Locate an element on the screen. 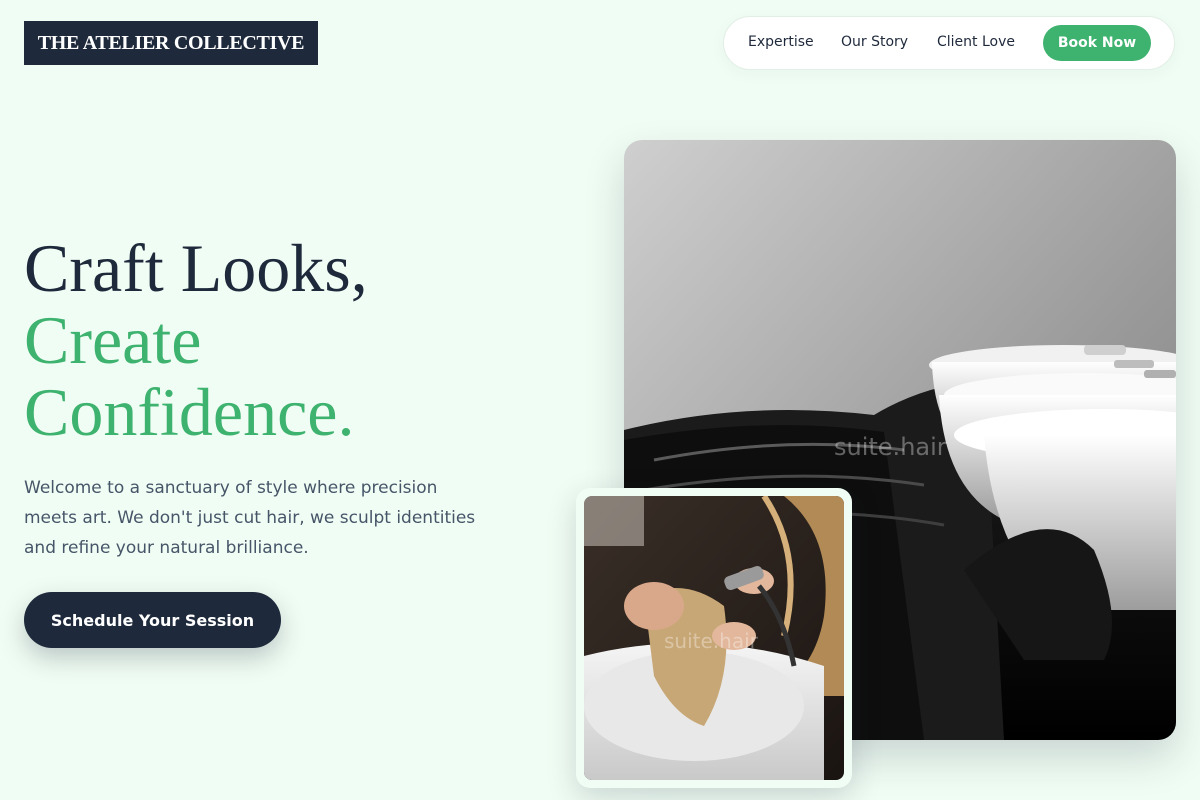  hero-title: Craft Looks, Create Confidence. is located at coordinates (196, 340).